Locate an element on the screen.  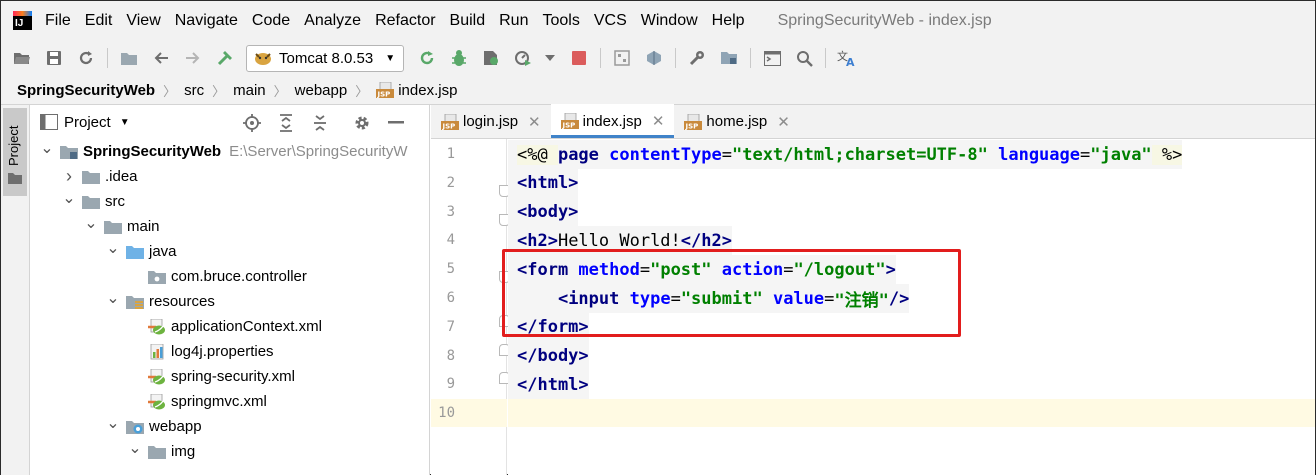
tab-label: home.jsp is located at coordinates (737, 121).